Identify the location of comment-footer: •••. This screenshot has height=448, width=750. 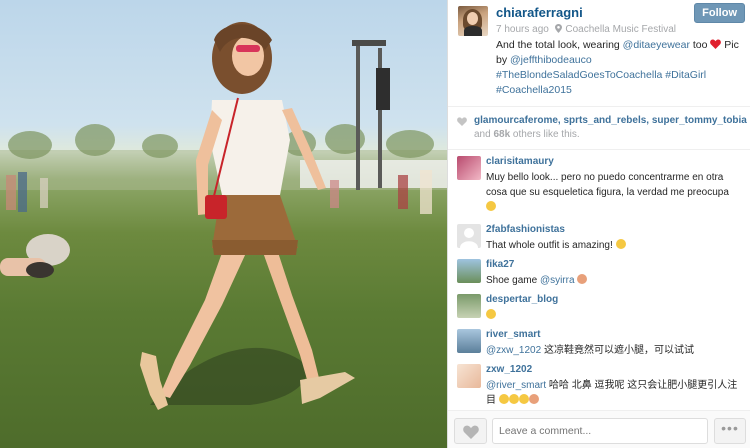
(599, 429).